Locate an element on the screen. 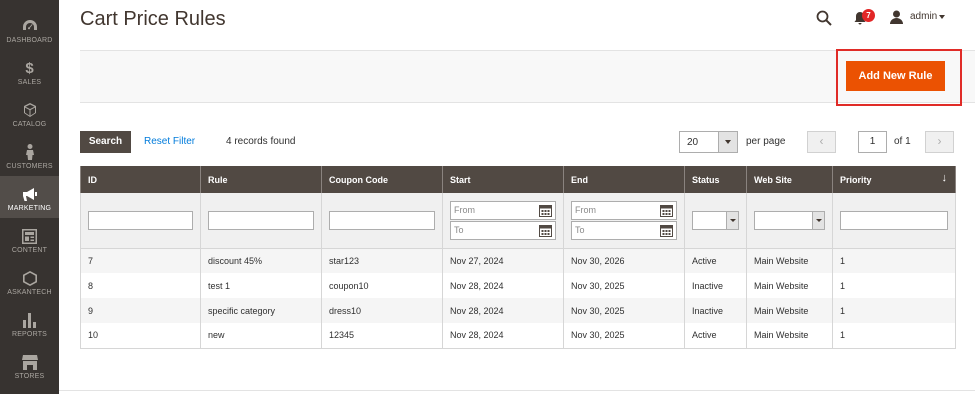 This screenshot has height=394, width=975. column-header-priority: Priority ↓ is located at coordinates (894, 179).